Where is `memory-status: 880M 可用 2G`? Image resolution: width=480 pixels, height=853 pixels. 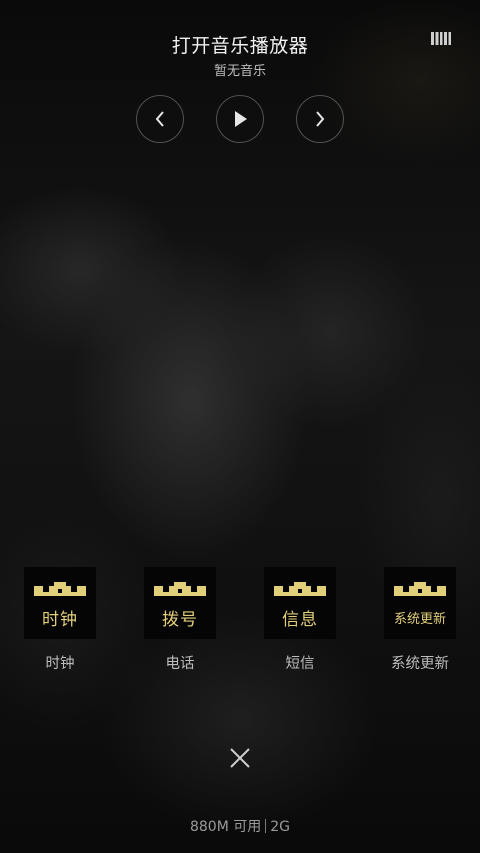 memory-status: 880M 可用 2G is located at coordinates (240, 826).